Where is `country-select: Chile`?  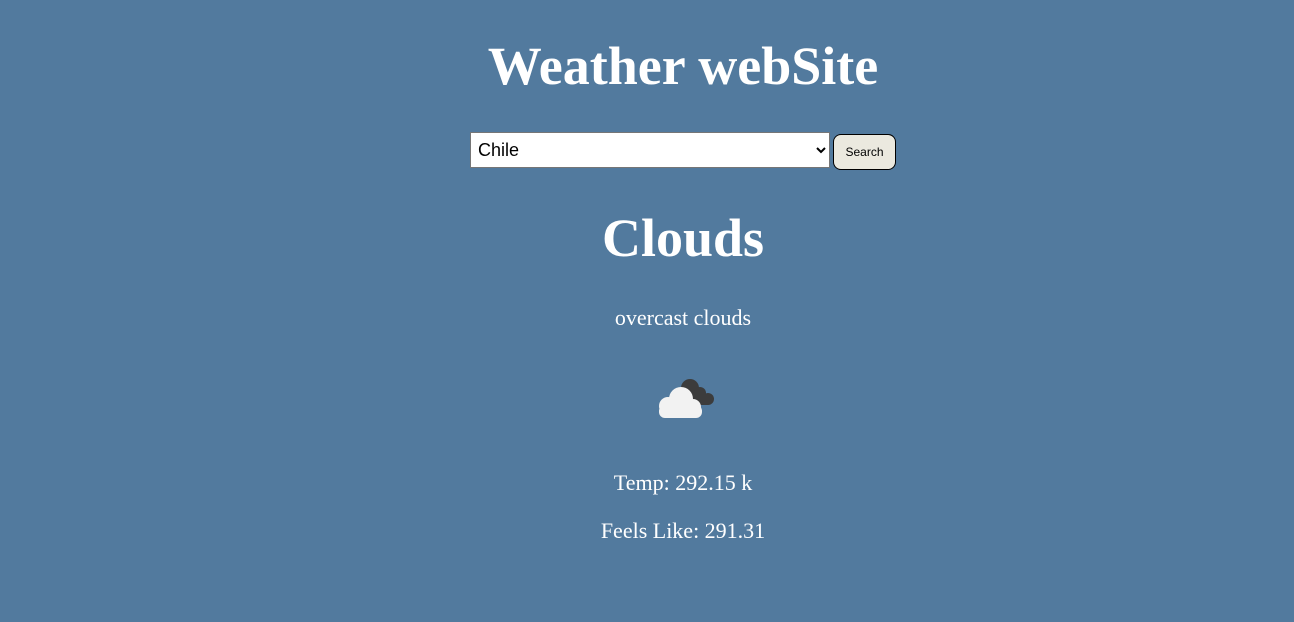 country-select: Chile is located at coordinates (650, 150).